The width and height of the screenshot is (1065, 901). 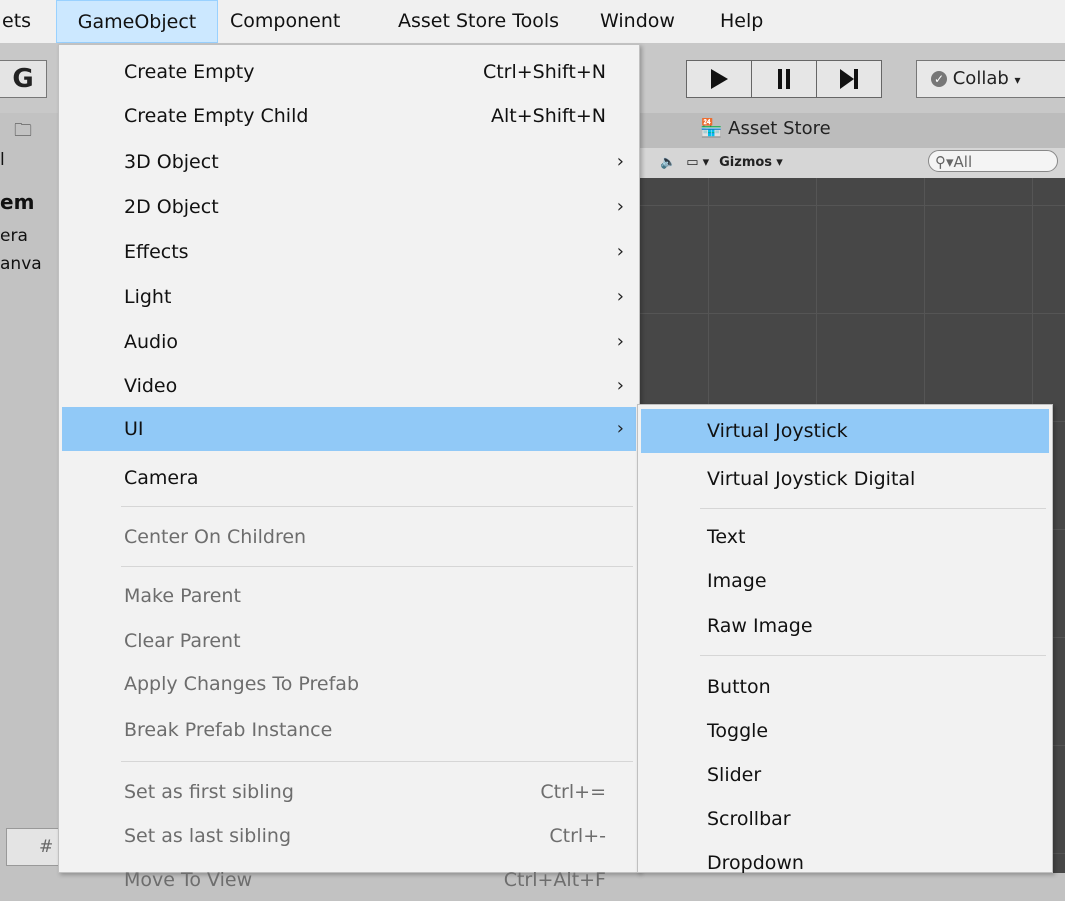 What do you see at coordinates (739, 687) in the screenshot?
I see `submenu-item-label: Button` at bounding box center [739, 687].